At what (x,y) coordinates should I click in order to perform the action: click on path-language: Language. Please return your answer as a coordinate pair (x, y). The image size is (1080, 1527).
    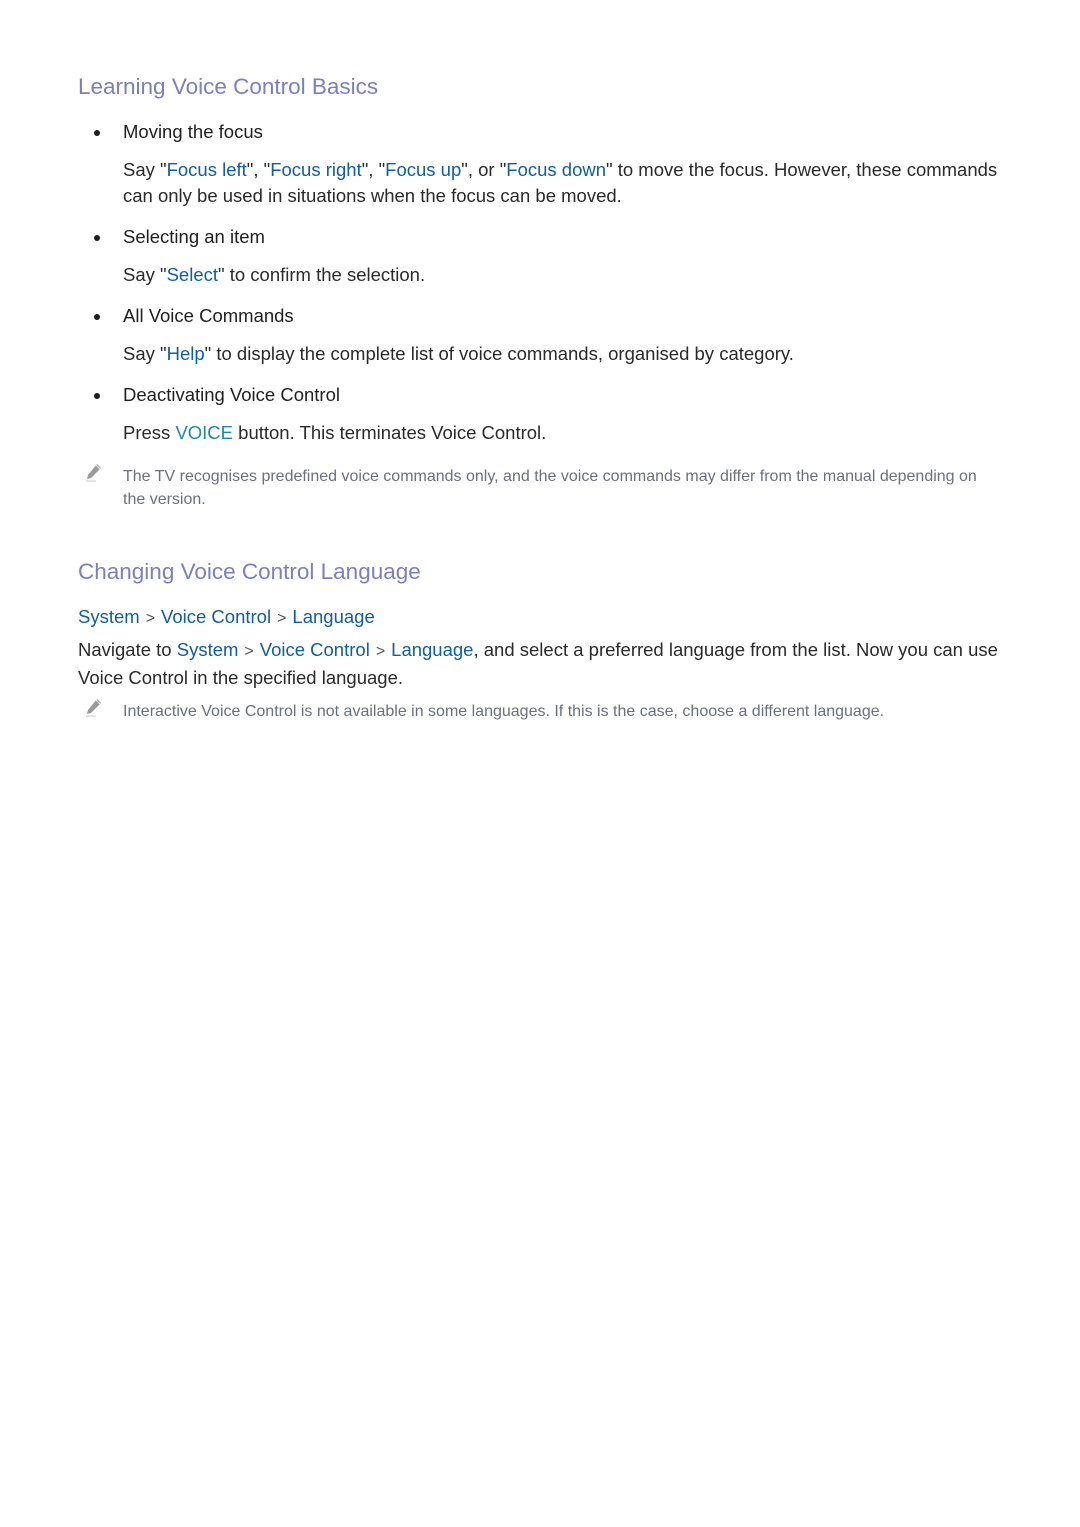
    Looking at the image, I should click on (432, 649).